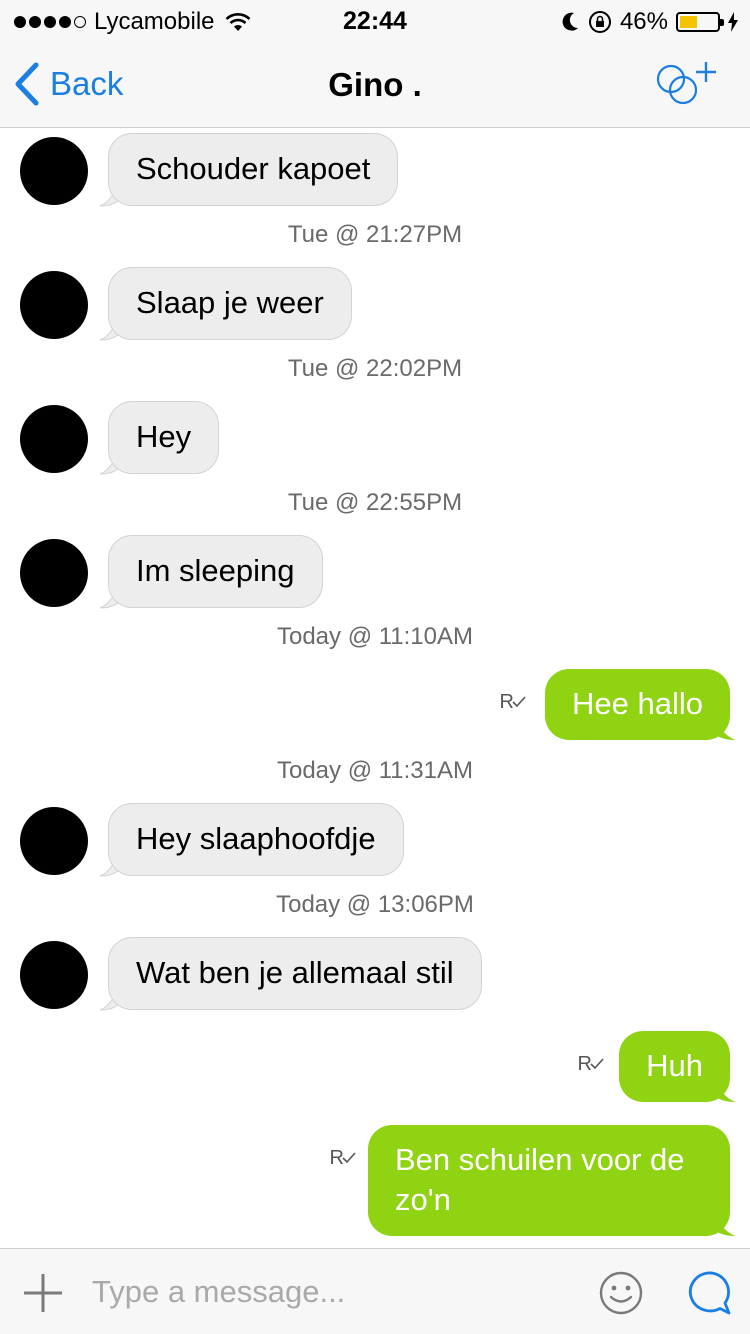 The image size is (750, 1334). Describe the element at coordinates (253, 169) in the screenshot. I see `incoming-message: Schouder kapoet` at that location.